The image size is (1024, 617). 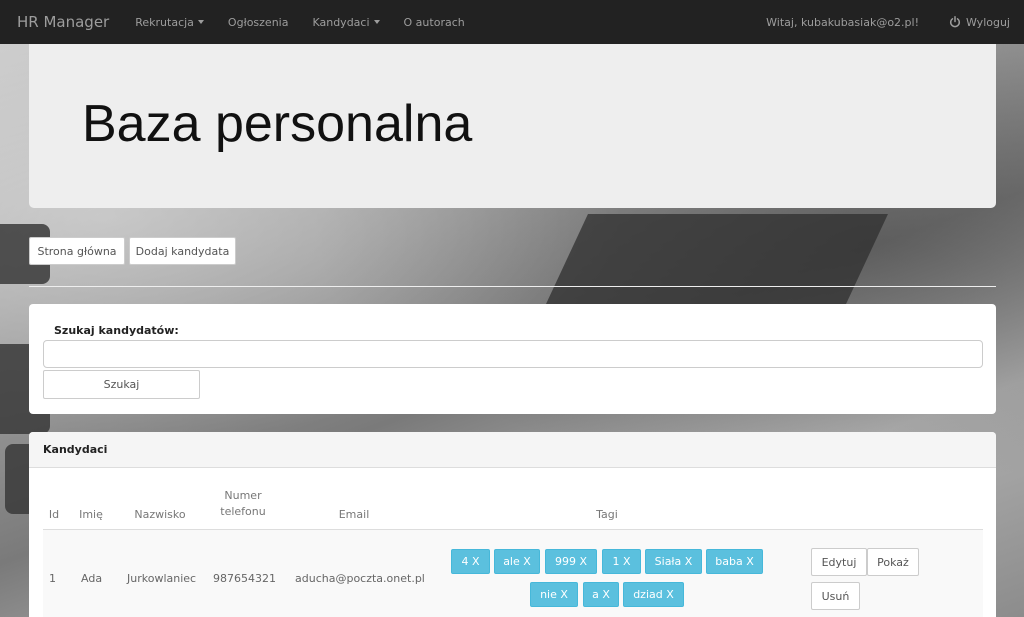 What do you see at coordinates (91, 514) in the screenshot?
I see `column-header-first-name: Imię` at bounding box center [91, 514].